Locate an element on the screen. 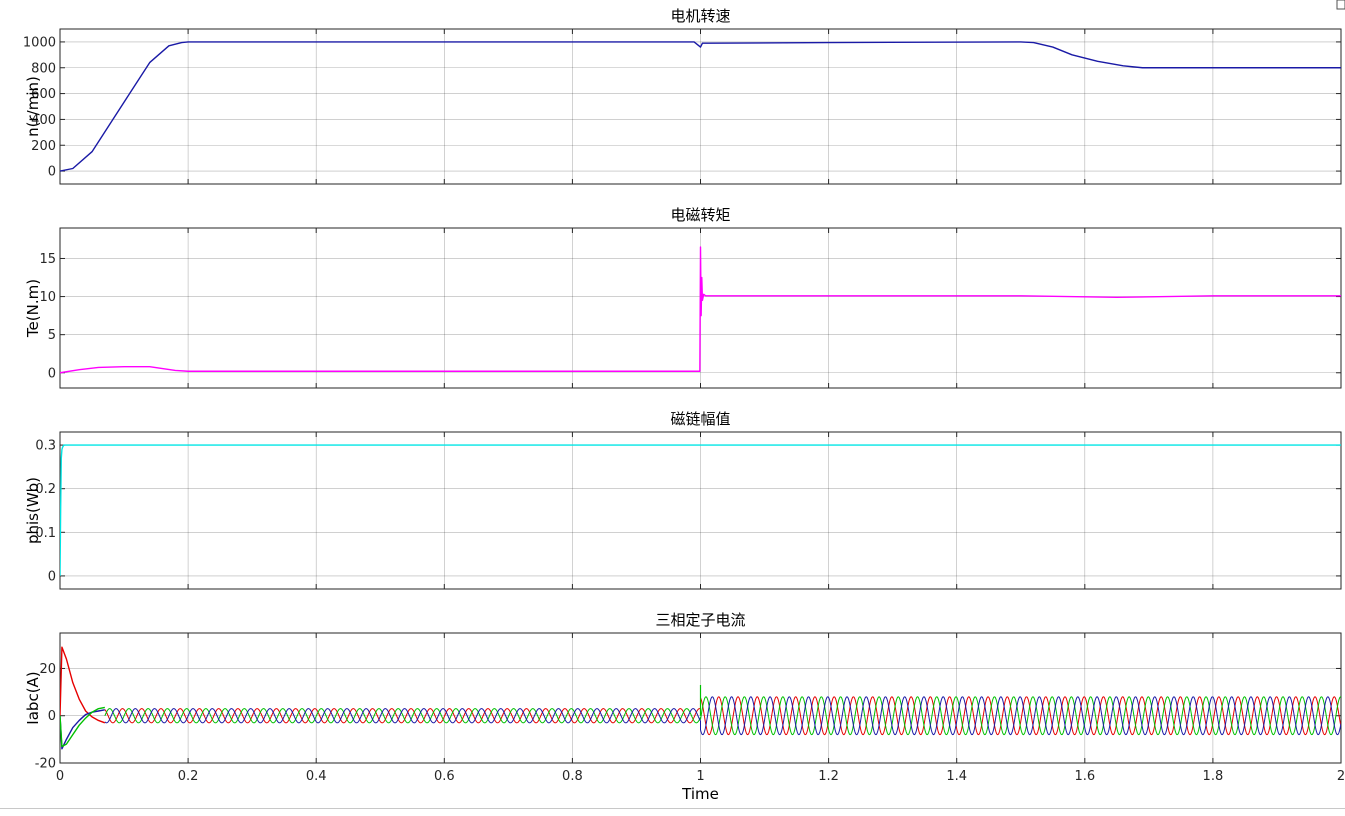 This screenshot has width=1345, height=816. y-tick-label: 0.3 is located at coordinates (45, 446).